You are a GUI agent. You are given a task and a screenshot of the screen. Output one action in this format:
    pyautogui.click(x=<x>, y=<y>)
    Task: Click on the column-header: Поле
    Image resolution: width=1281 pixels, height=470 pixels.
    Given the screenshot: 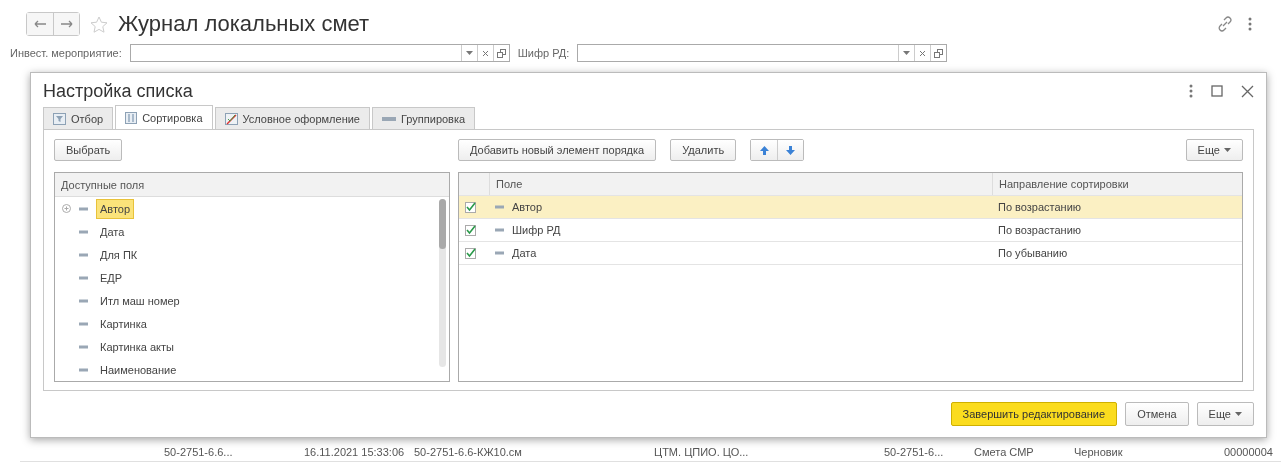 What is the action you would take?
    pyautogui.click(x=740, y=184)
    